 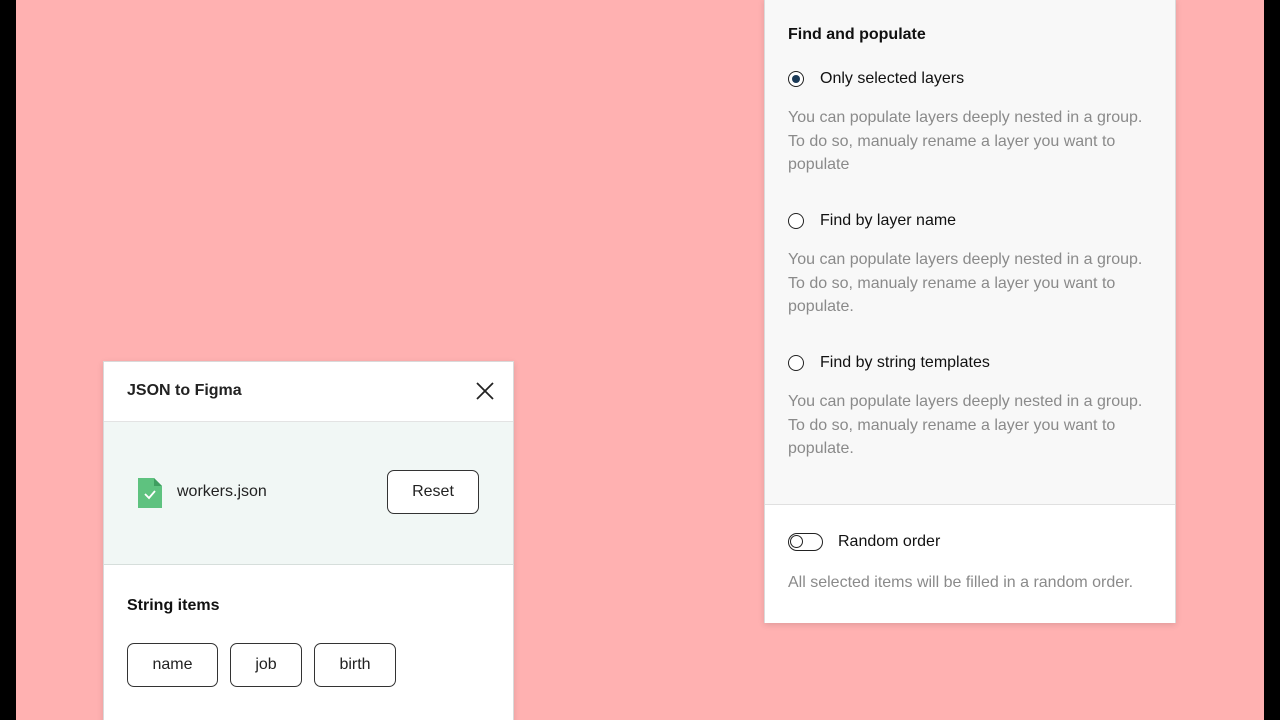 What do you see at coordinates (857, 34) in the screenshot?
I see `section-title: Find and populate` at bounding box center [857, 34].